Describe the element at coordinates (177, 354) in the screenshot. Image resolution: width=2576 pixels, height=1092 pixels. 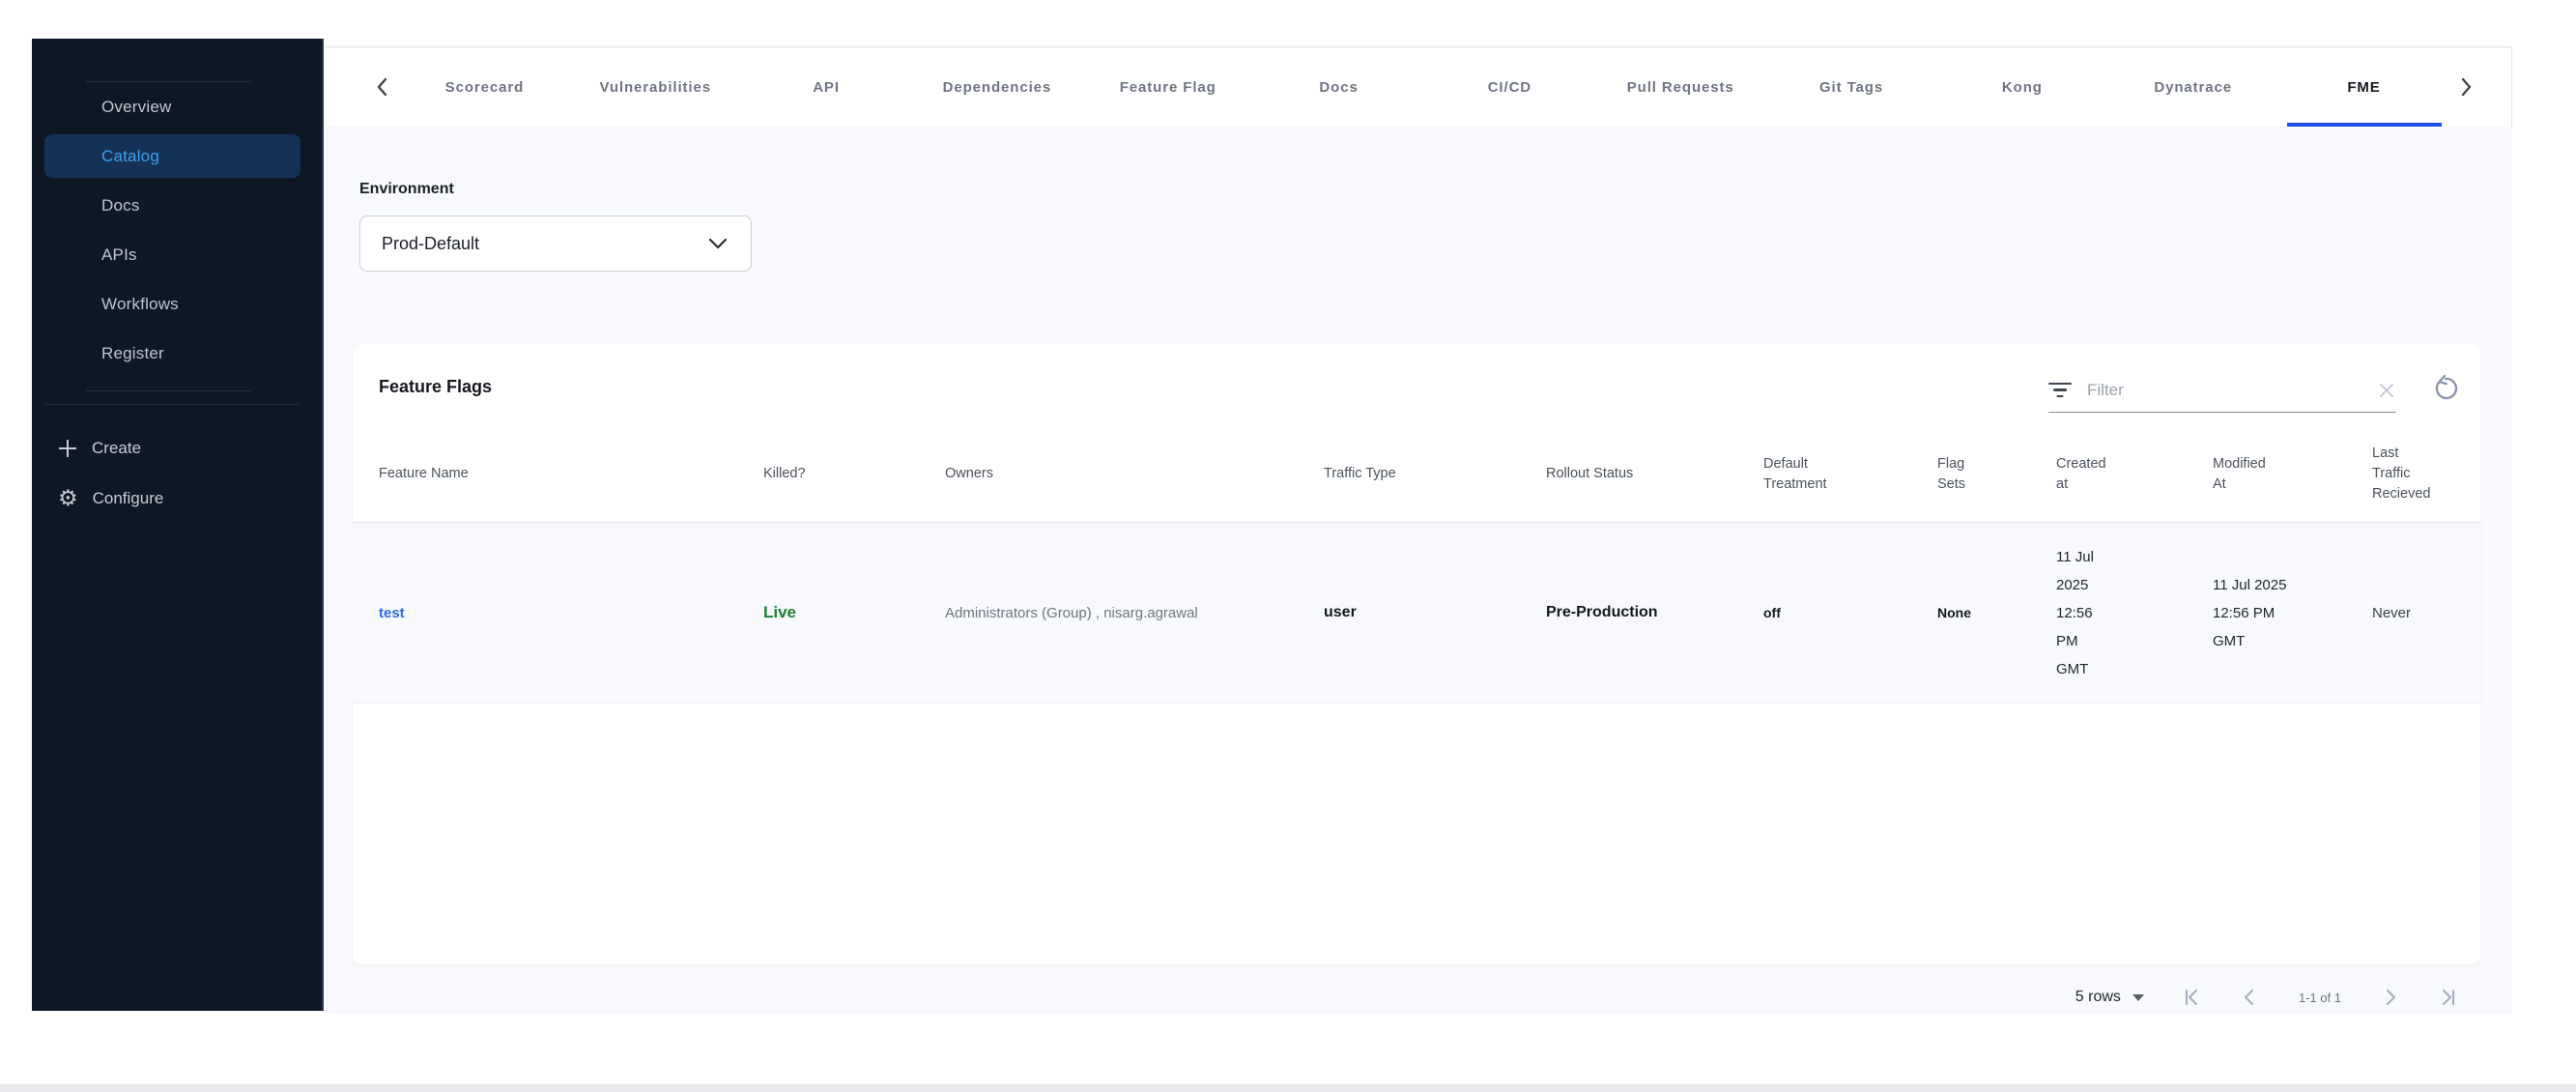
I see `sidebar-item-register: Register` at that location.